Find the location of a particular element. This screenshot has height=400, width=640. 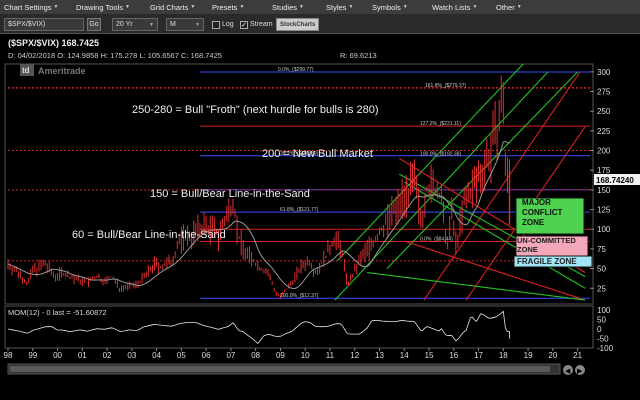

x-tick-label: 16 is located at coordinates (453, 355).